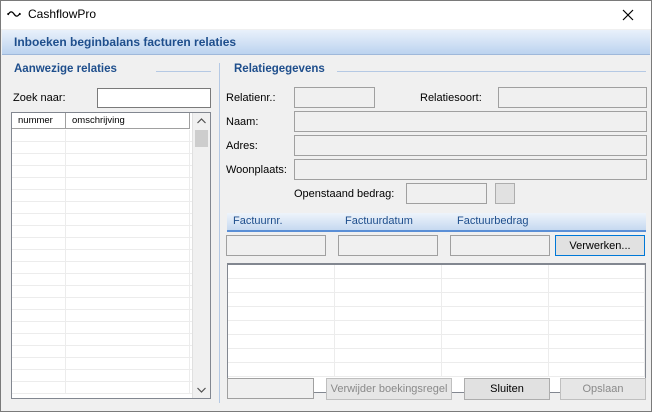  I want to click on factuurnr-input, so click(276, 245).